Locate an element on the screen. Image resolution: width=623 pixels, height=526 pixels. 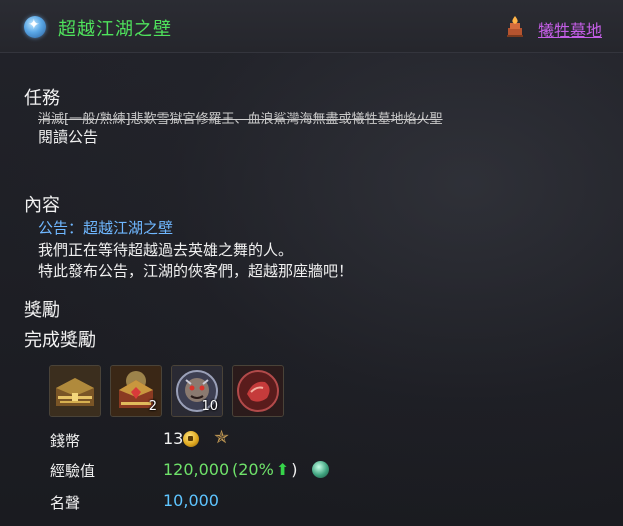
exp-label: 經驗值 is located at coordinates (73, 471).